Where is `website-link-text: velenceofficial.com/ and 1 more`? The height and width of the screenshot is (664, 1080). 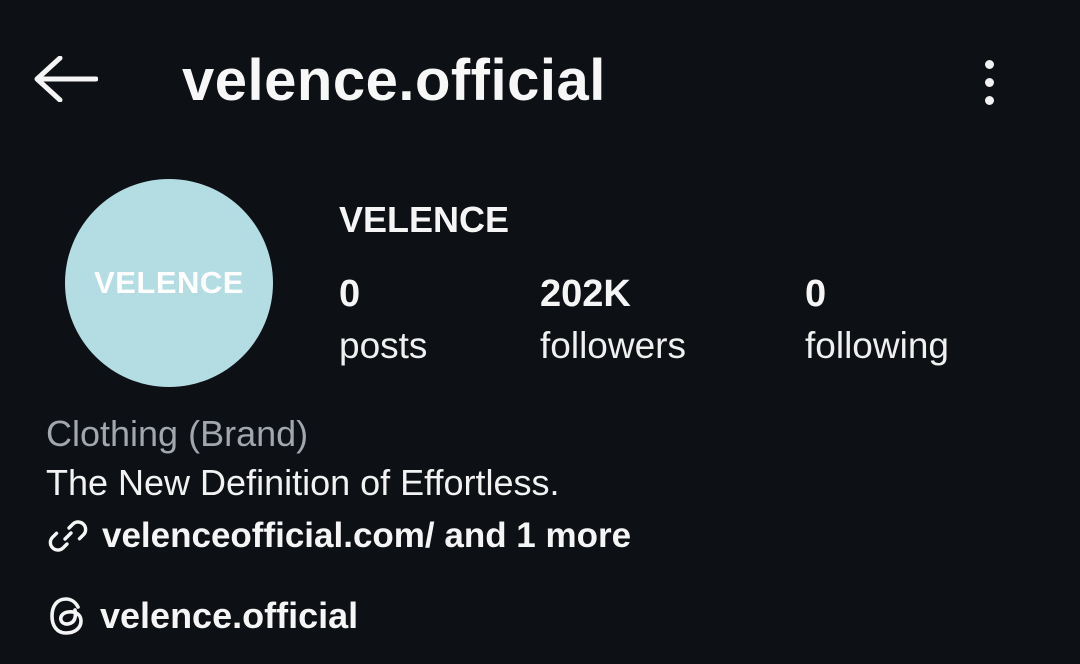 website-link-text: velenceofficial.com/ and 1 more is located at coordinates (366, 536).